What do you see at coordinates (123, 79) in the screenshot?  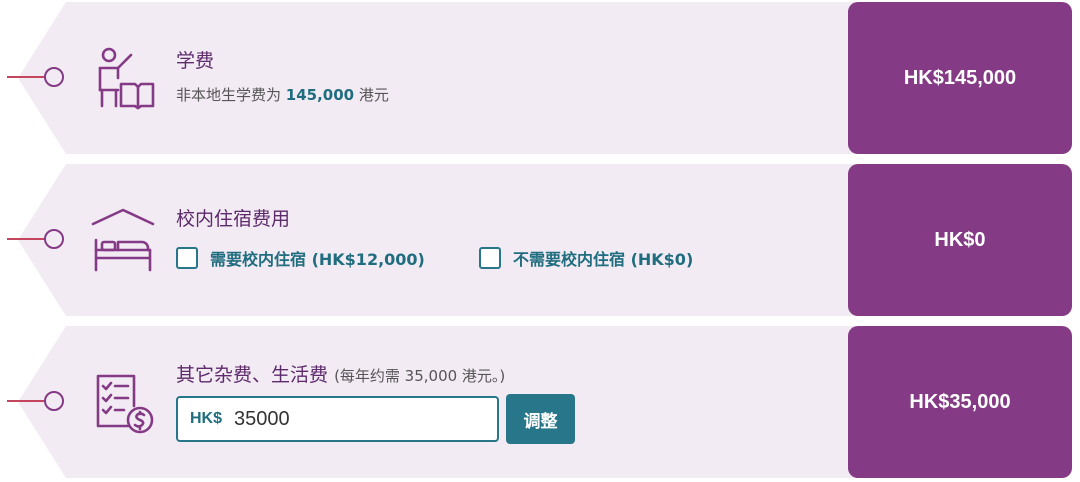 I see `teacher-book-icon` at bounding box center [123, 79].